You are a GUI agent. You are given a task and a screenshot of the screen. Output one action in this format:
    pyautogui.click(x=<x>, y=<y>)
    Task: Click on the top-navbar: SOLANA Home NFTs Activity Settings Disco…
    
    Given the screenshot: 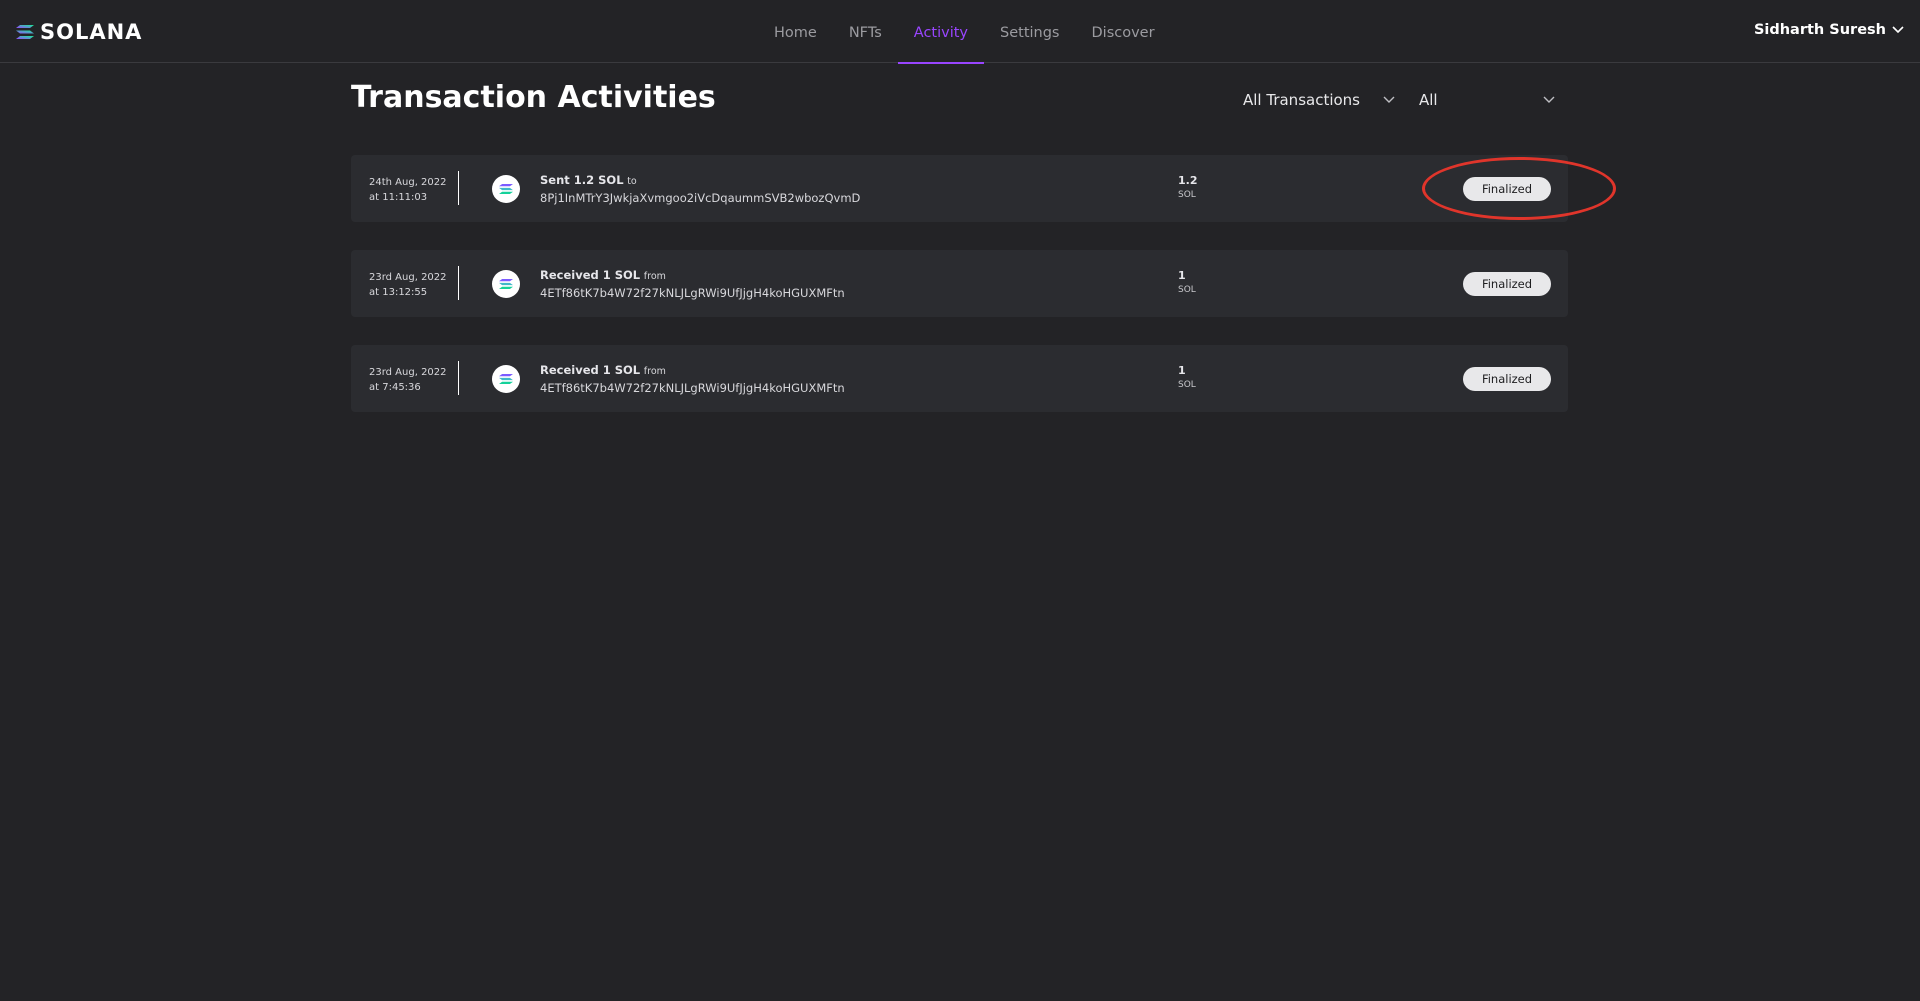 What is the action you would take?
    pyautogui.click(x=960, y=32)
    